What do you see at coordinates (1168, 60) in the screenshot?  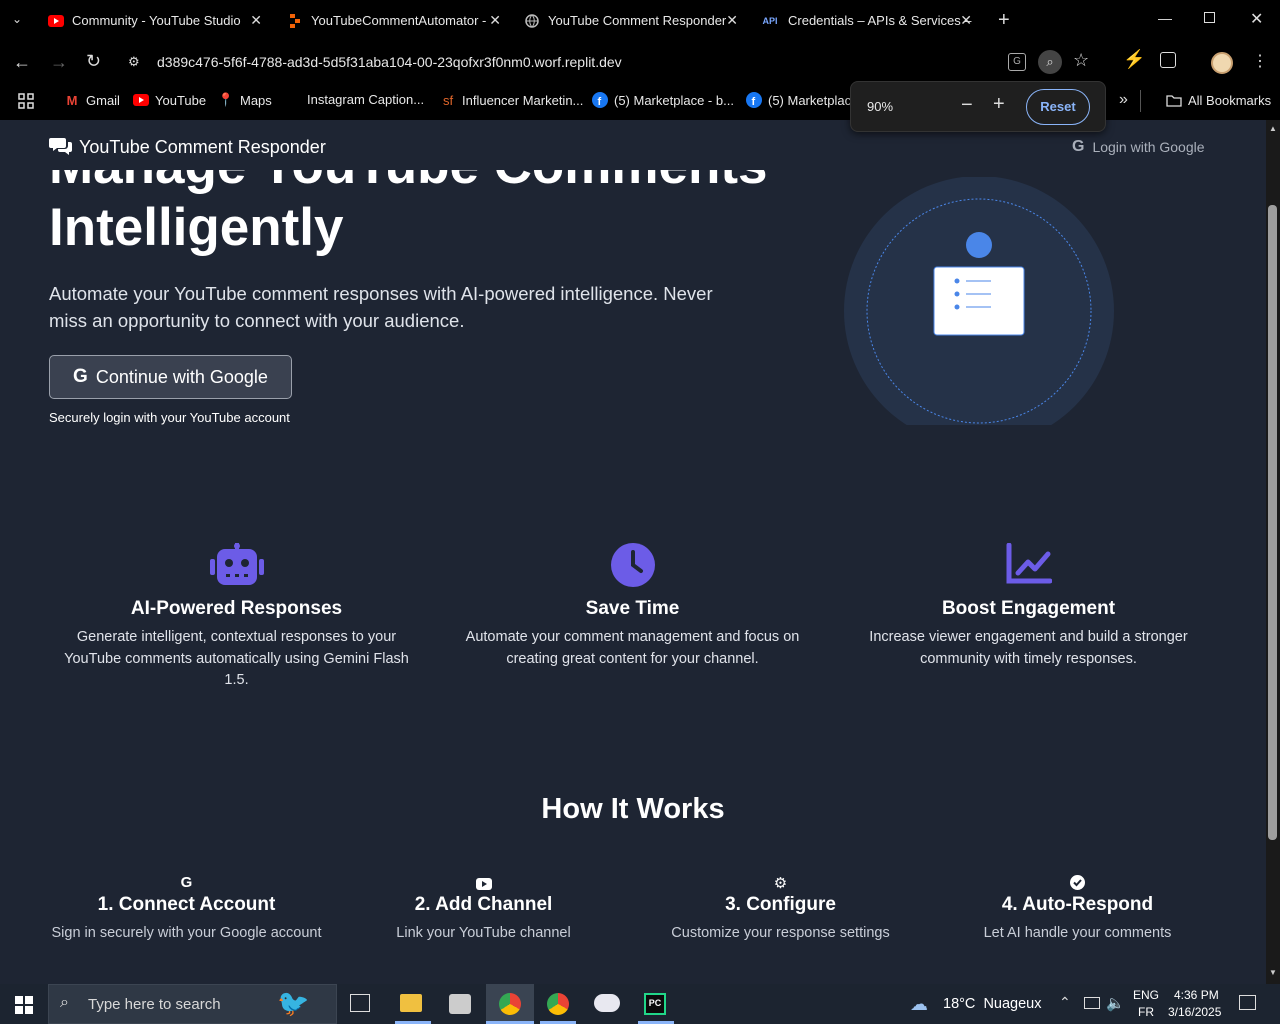 I see `extensions-icon` at bounding box center [1168, 60].